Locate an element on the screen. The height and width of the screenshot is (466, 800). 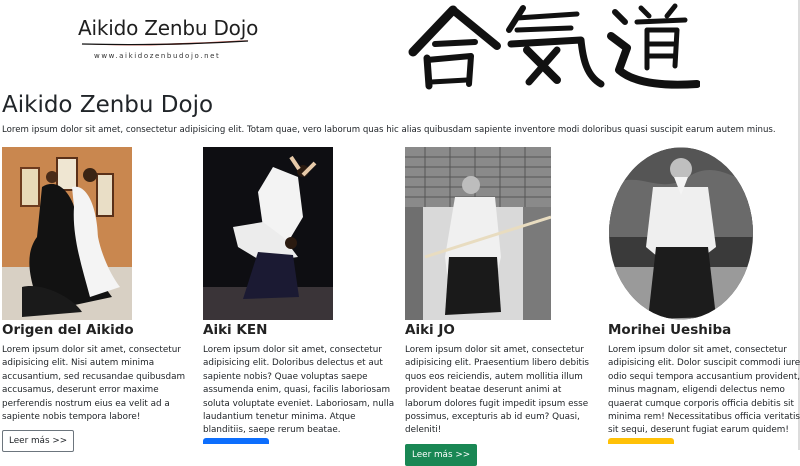
card-title: Aiki KEN is located at coordinates (235, 330).